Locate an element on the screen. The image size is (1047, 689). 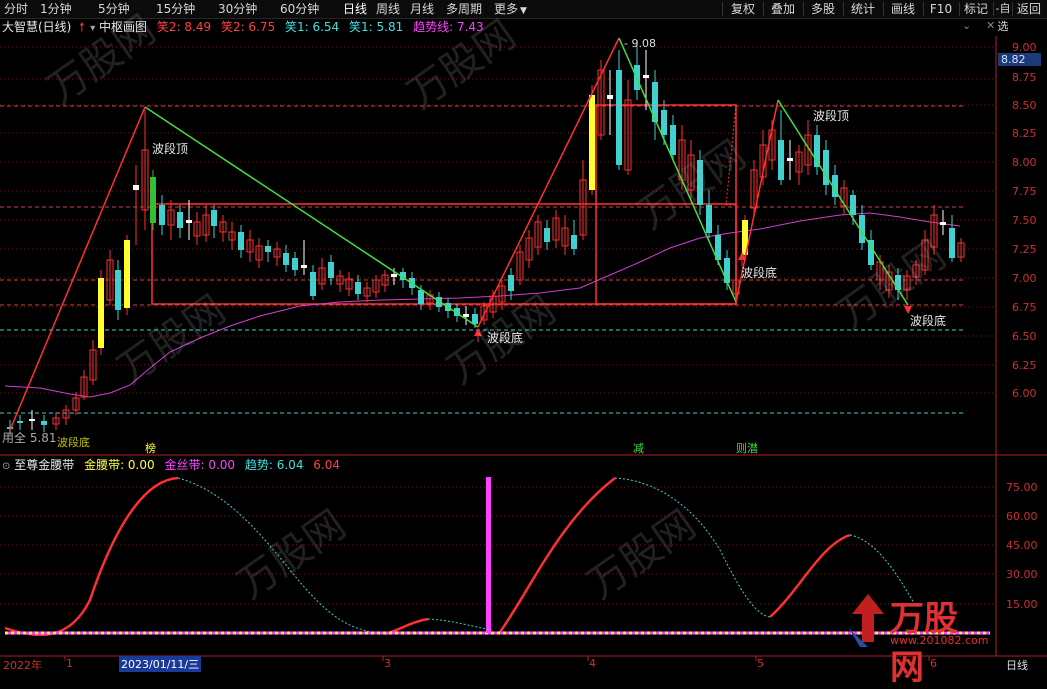
period-60min: 60分钟 is located at coordinates (299, 9).